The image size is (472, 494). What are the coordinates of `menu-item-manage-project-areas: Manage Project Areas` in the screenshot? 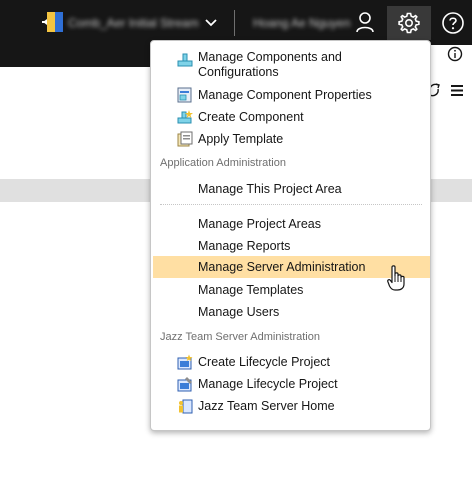 It's located at (291, 224).